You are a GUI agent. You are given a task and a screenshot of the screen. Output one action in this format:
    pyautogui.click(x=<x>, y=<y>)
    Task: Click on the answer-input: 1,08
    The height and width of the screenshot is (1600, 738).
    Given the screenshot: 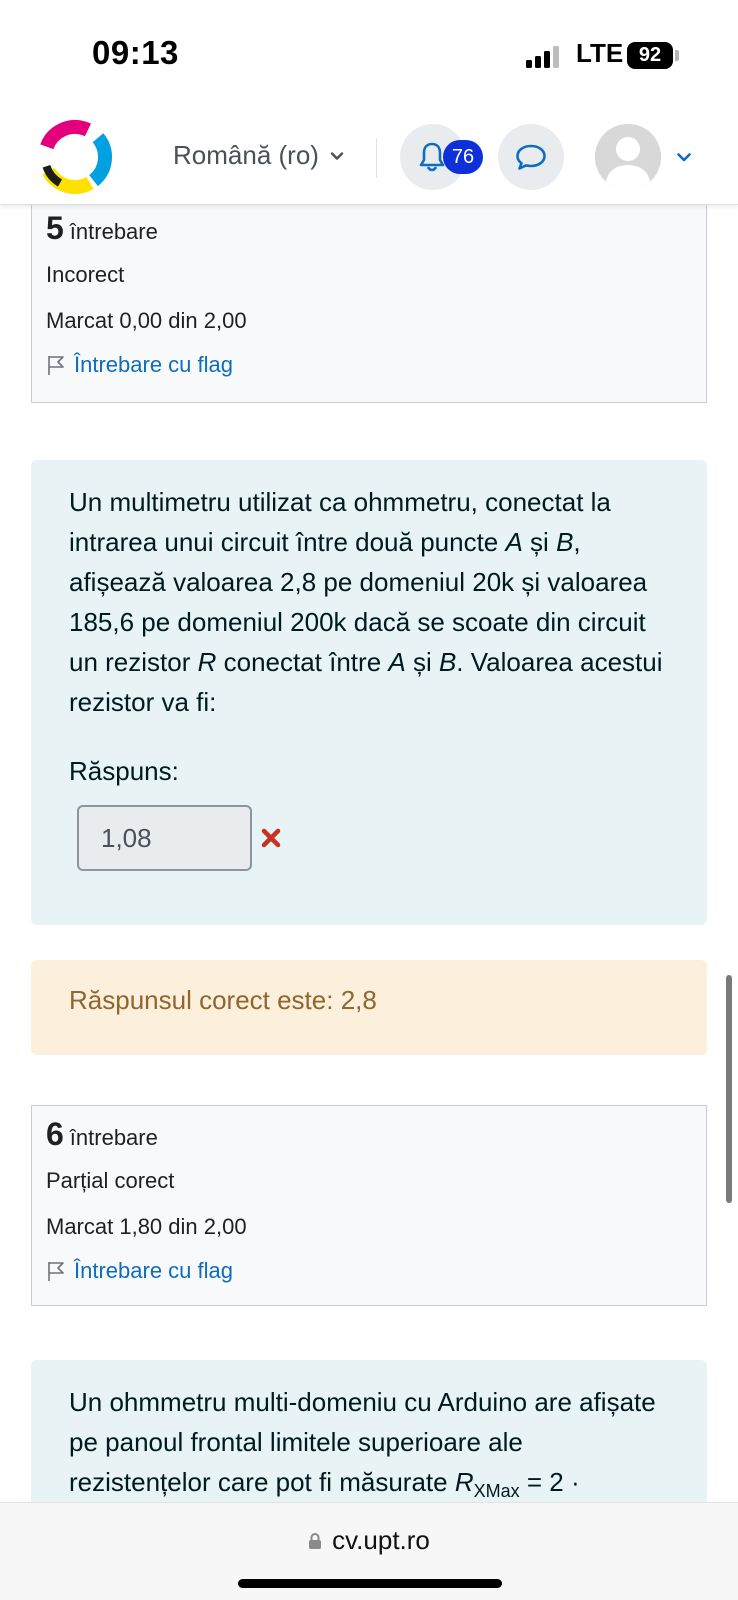 What is the action you would take?
    pyautogui.click(x=164, y=838)
    